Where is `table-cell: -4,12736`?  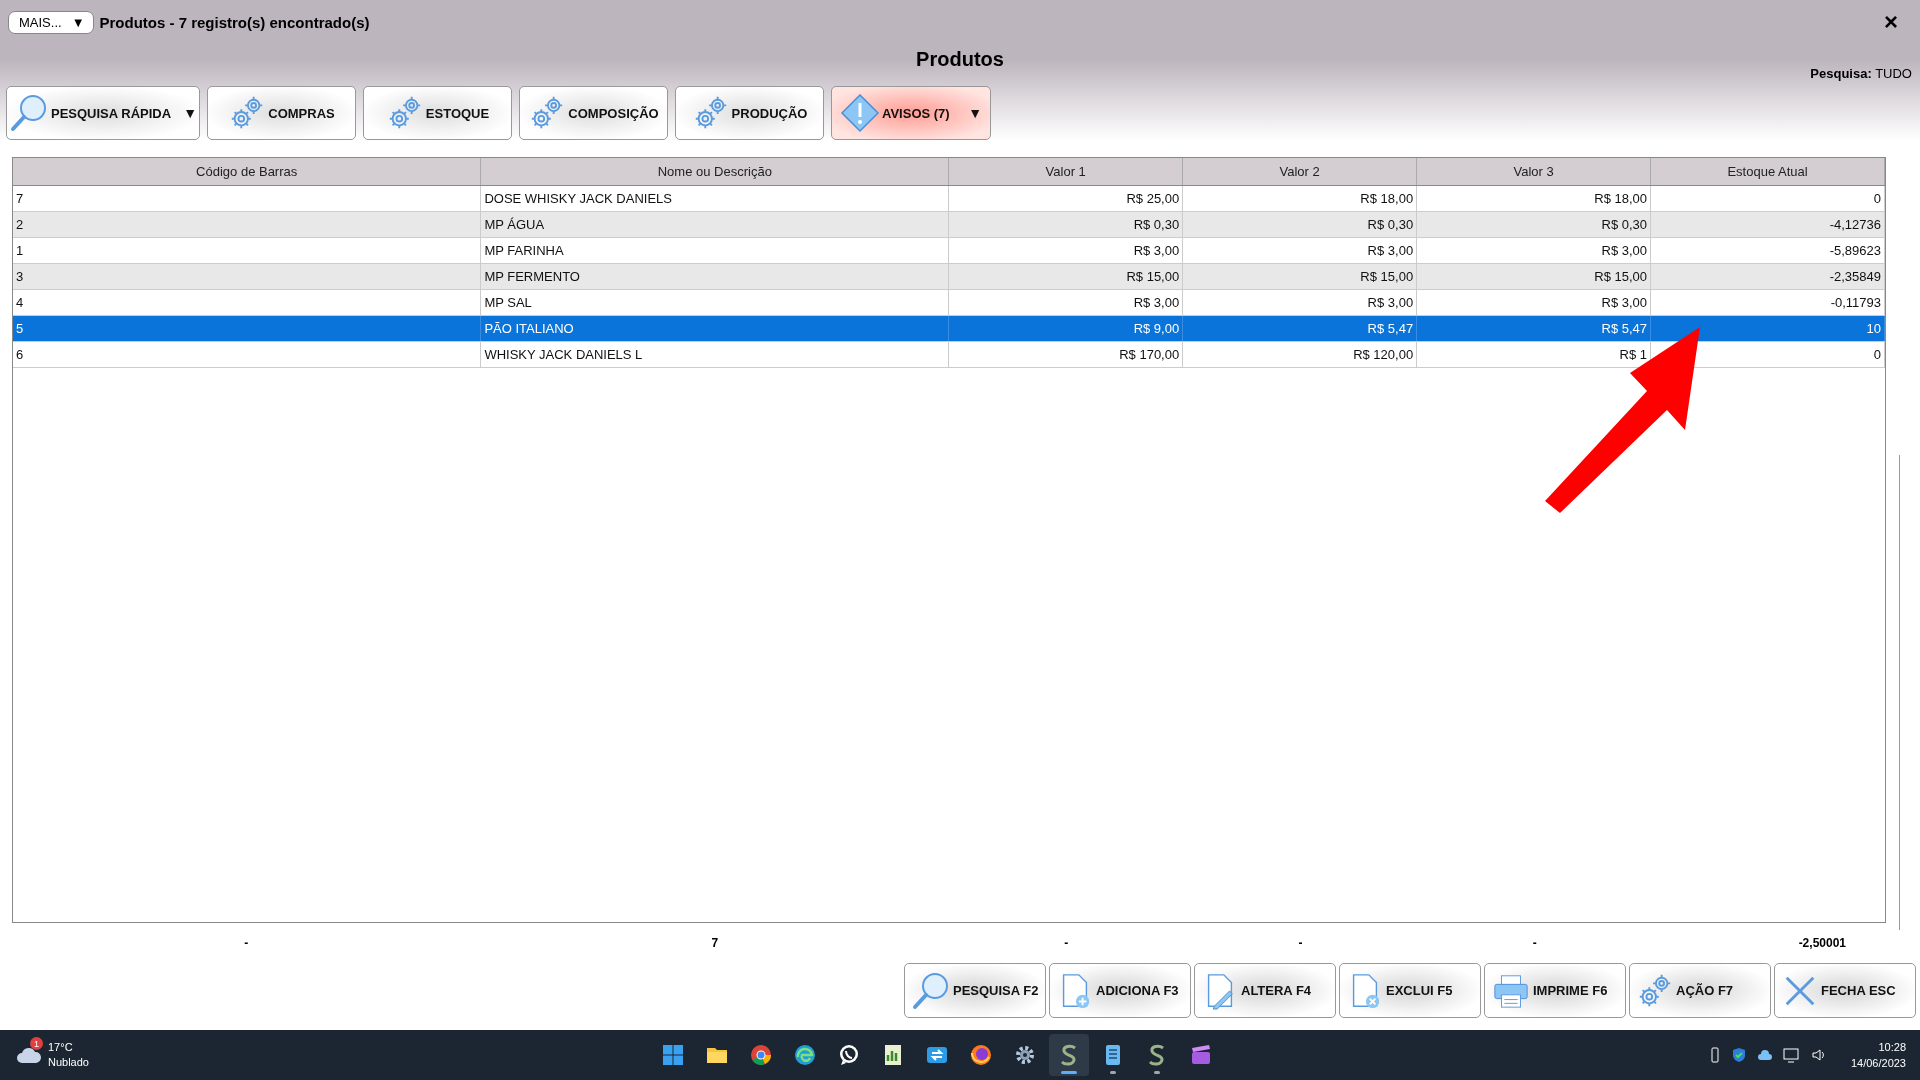 table-cell: -4,12736 is located at coordinates (1767, 224).